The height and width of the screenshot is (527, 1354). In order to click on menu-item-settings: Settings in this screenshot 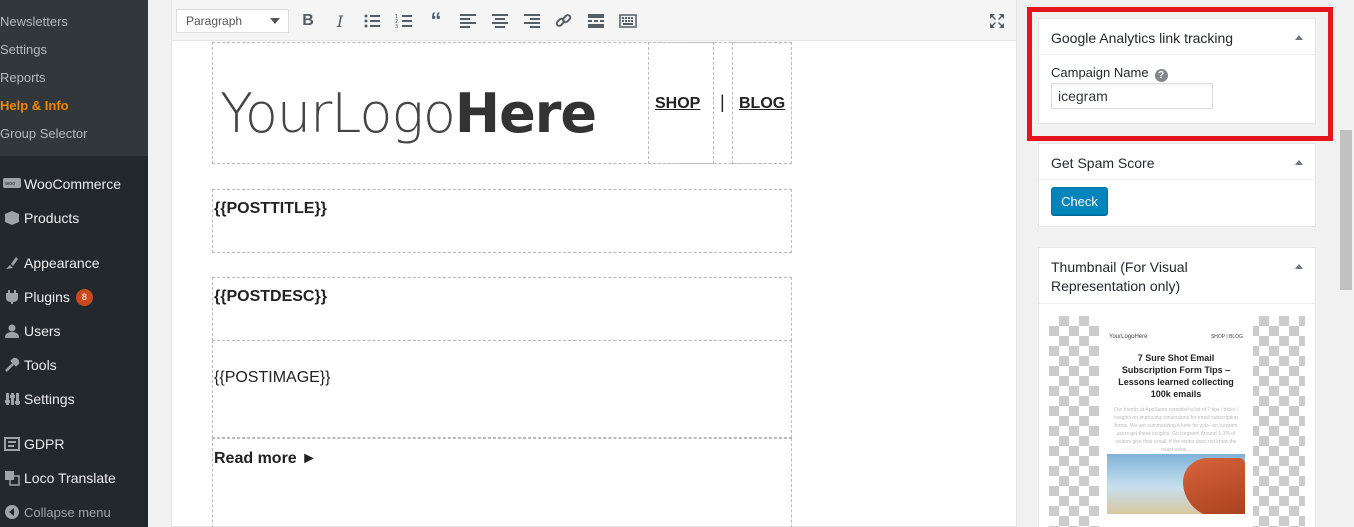, I will do `click(74, 399)`.